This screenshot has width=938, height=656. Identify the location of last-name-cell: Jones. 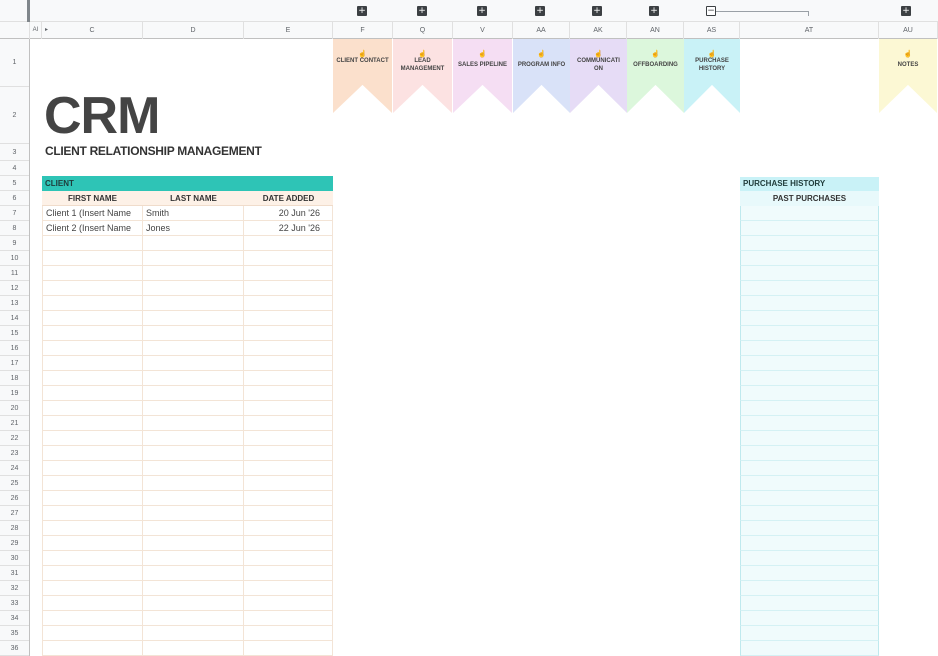
(193, 228).